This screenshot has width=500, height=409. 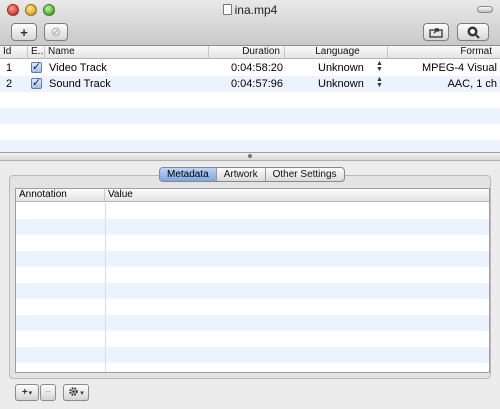 What do you see at coordinates (256, 10) in the screenshot?
I see `window-title-text: ina.mp4` at bounding box center [256, 10].